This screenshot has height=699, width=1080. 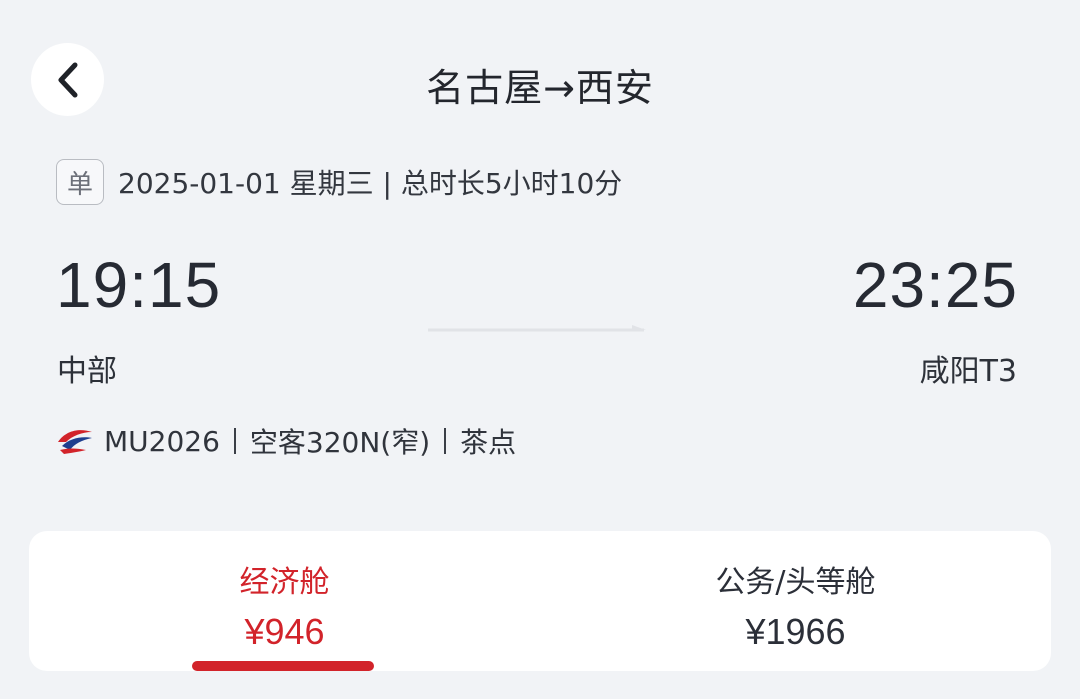 I want to click on flight-number: MU2026, so click(x=162, y=441).